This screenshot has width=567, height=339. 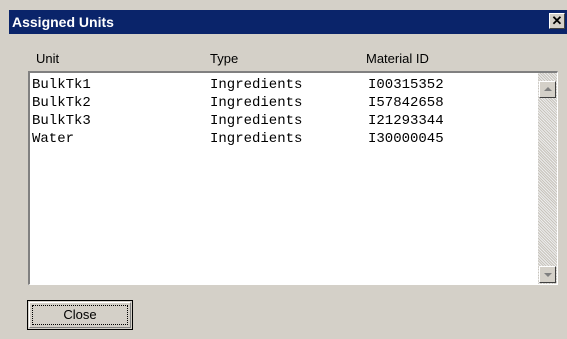 I want to click on close-button-label: Close, so click(x=80, y=314).